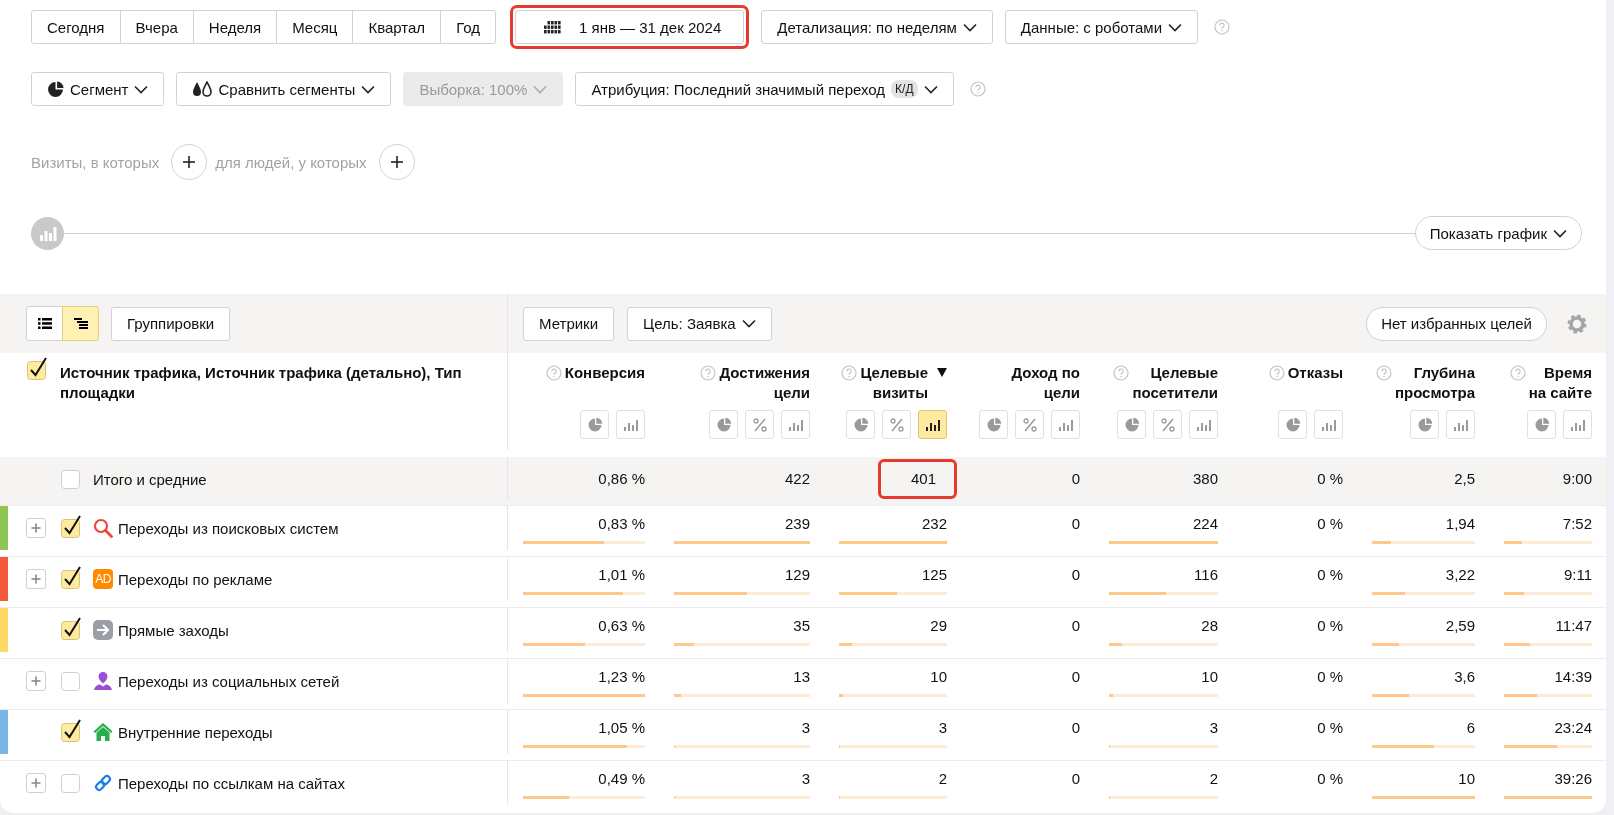 The height and width of the screenshot is (815, 1614). I want to click on table-cell: 28, so click(1209, 626).